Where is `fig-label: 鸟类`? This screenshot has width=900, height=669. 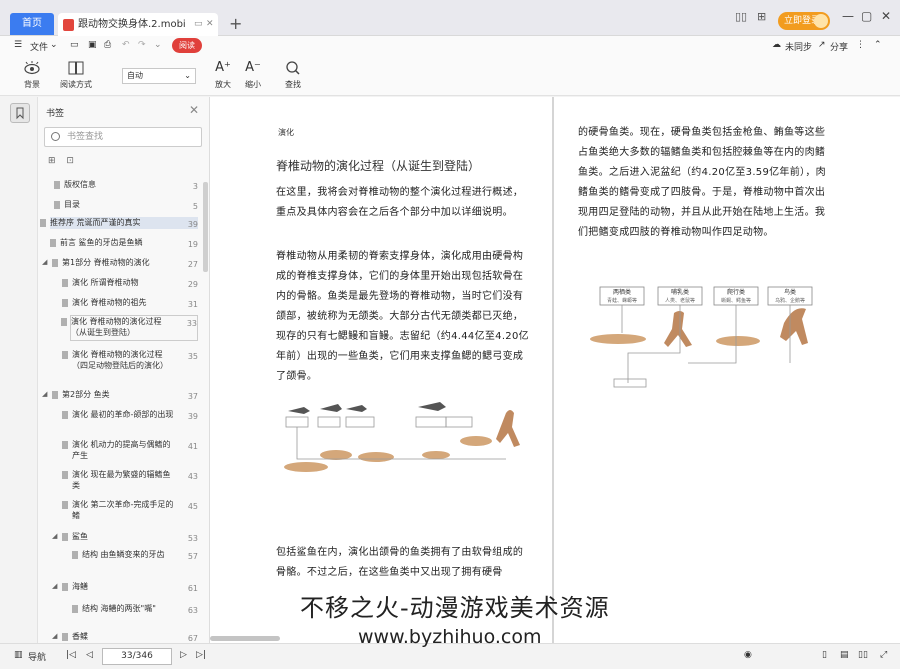
fig-label: 鸟类 is located at coordinates (790, 292).